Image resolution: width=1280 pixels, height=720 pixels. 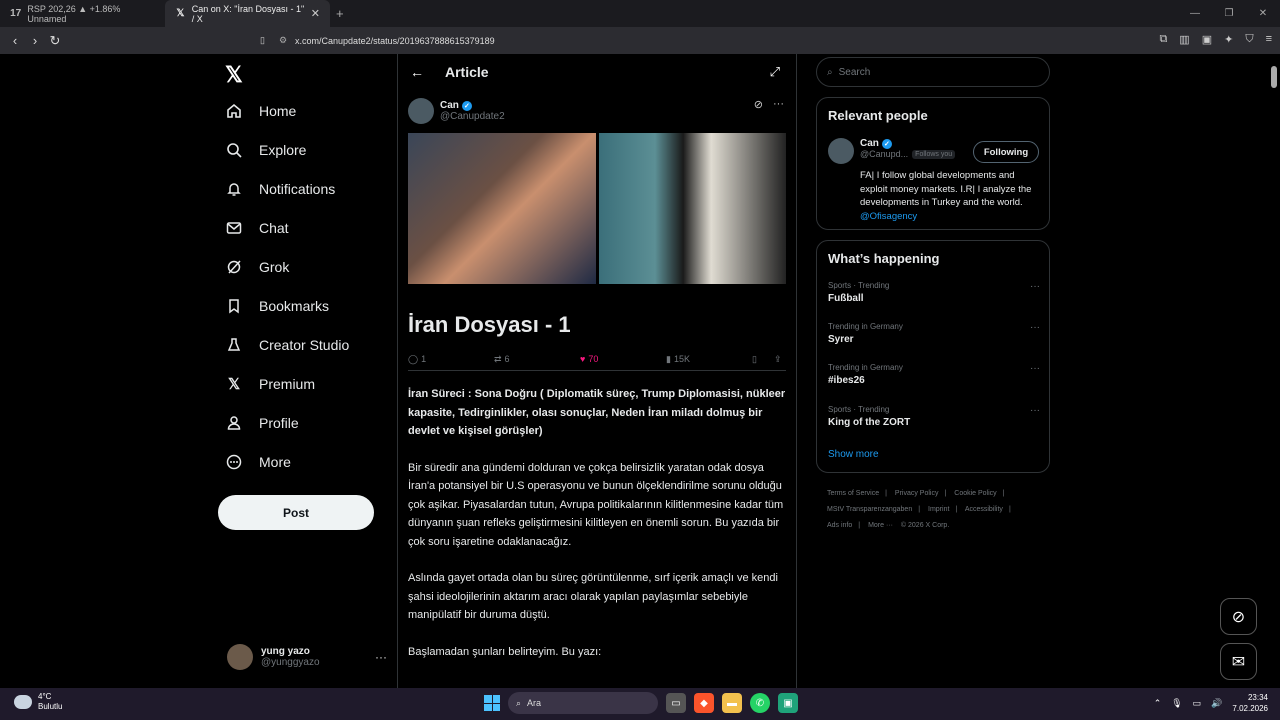 I want to click on nav-notifications: Notifications, so click(x=280, y=189).